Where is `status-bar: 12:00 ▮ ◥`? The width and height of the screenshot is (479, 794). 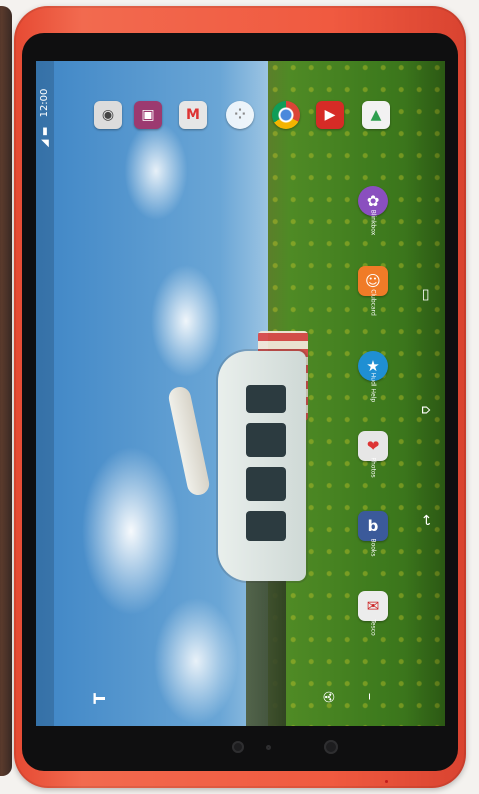 status-bar: 12:00 ▮ ◥ is located at coordinates (45, 393).